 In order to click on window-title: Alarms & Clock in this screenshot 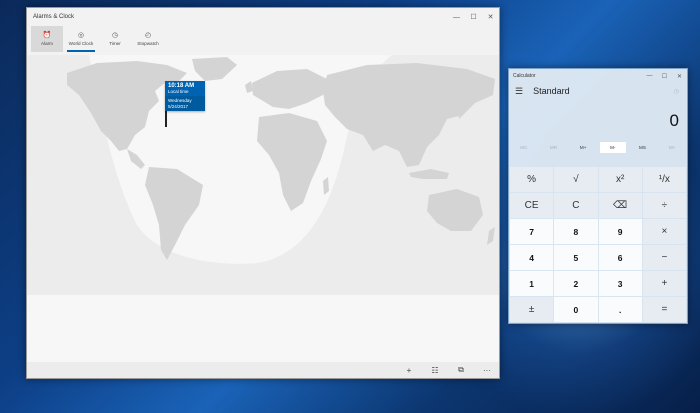, I will do `click(54, 17)`.